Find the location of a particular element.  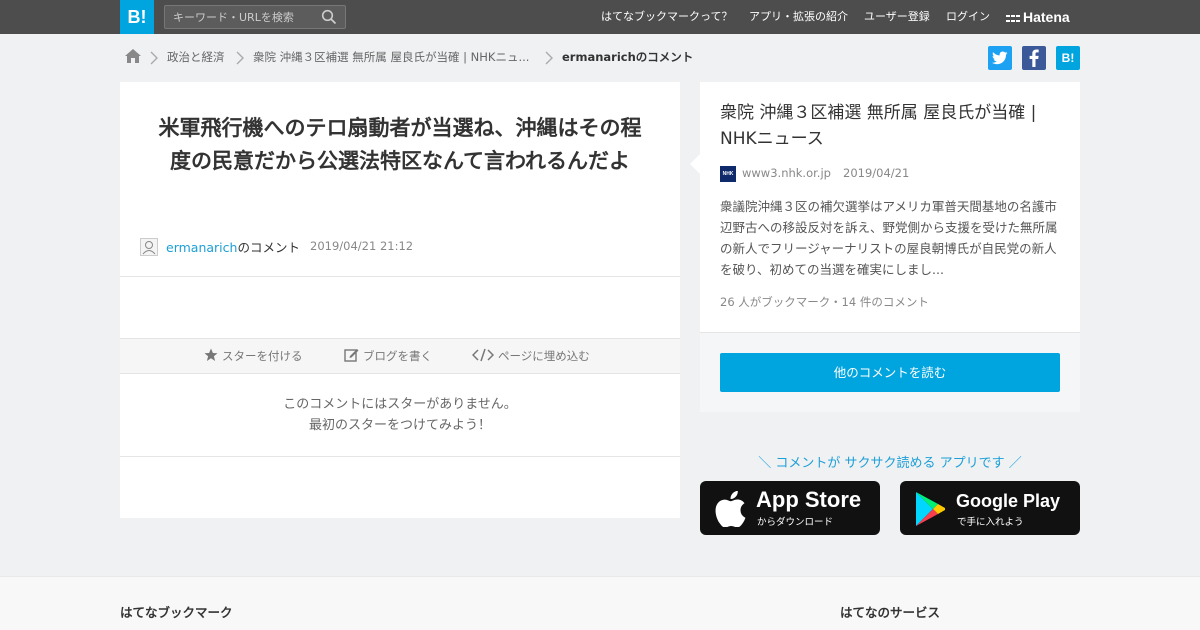

google-play-icon is located at coordinates (930, 509).